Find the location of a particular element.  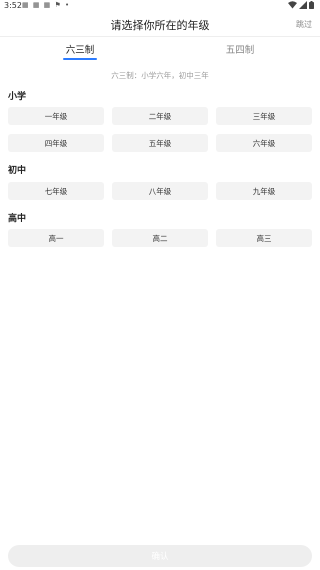

grade-button-10: 高一 is located at coordinates (56, 238).